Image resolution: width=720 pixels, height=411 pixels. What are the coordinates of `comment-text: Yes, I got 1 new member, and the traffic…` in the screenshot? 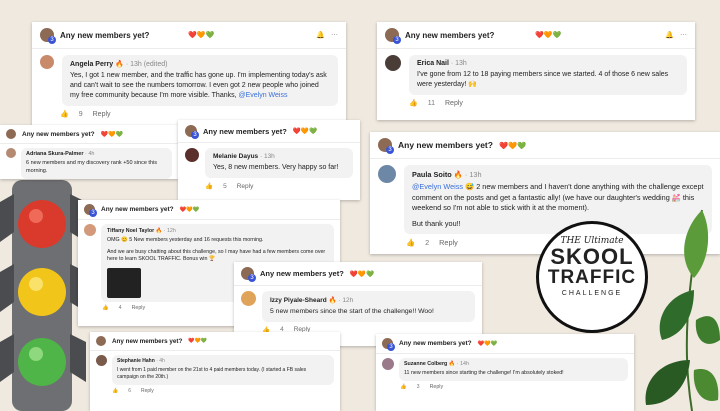 It's located at (198, 86).